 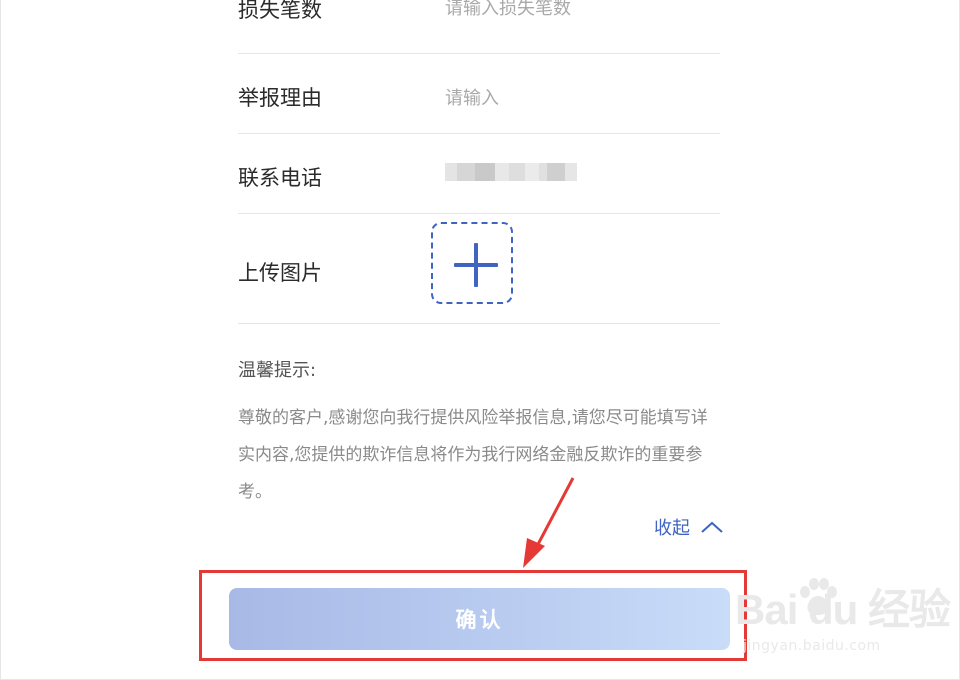 I want to click on loss-count-label: 损失笔数, so click(x=280, y=11).